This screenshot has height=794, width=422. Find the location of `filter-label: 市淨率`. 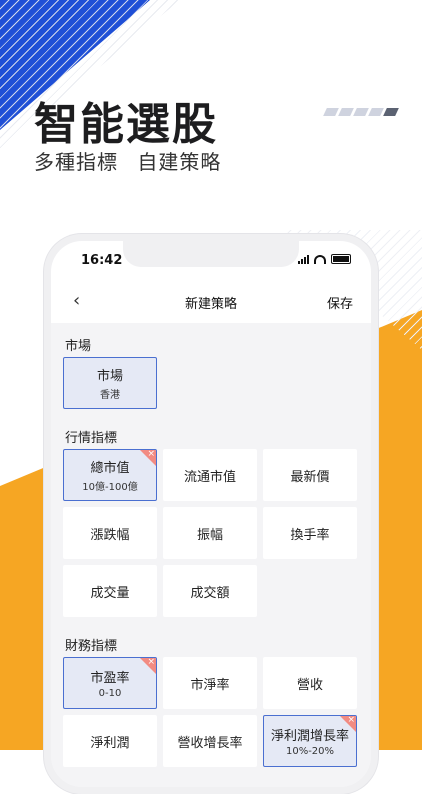

filter-label: 市淨率 is located at coordinates (210, 685).